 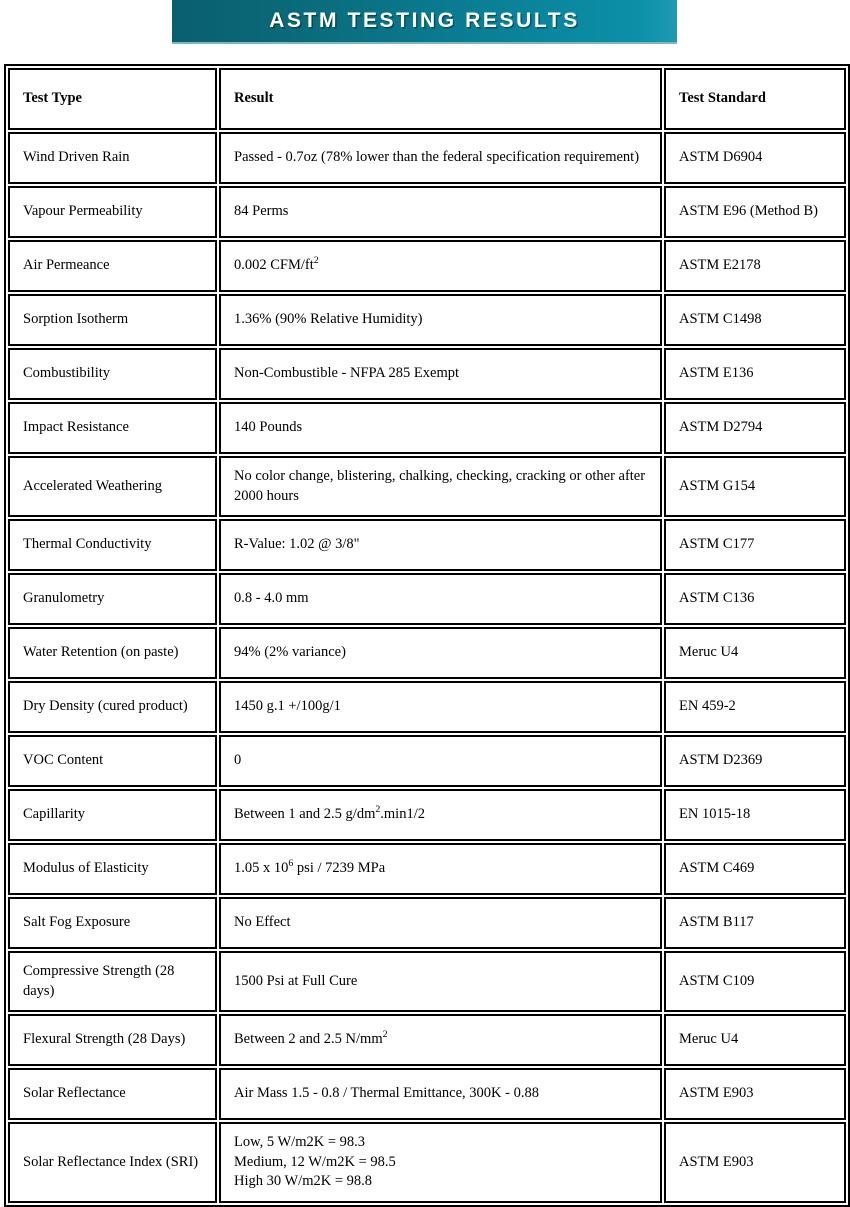 What do you see at coordinates (112, 982) in the screenshot?
I see `cell-test-type: Compressive Strength (28 days)` at bounding box center [112, 982].